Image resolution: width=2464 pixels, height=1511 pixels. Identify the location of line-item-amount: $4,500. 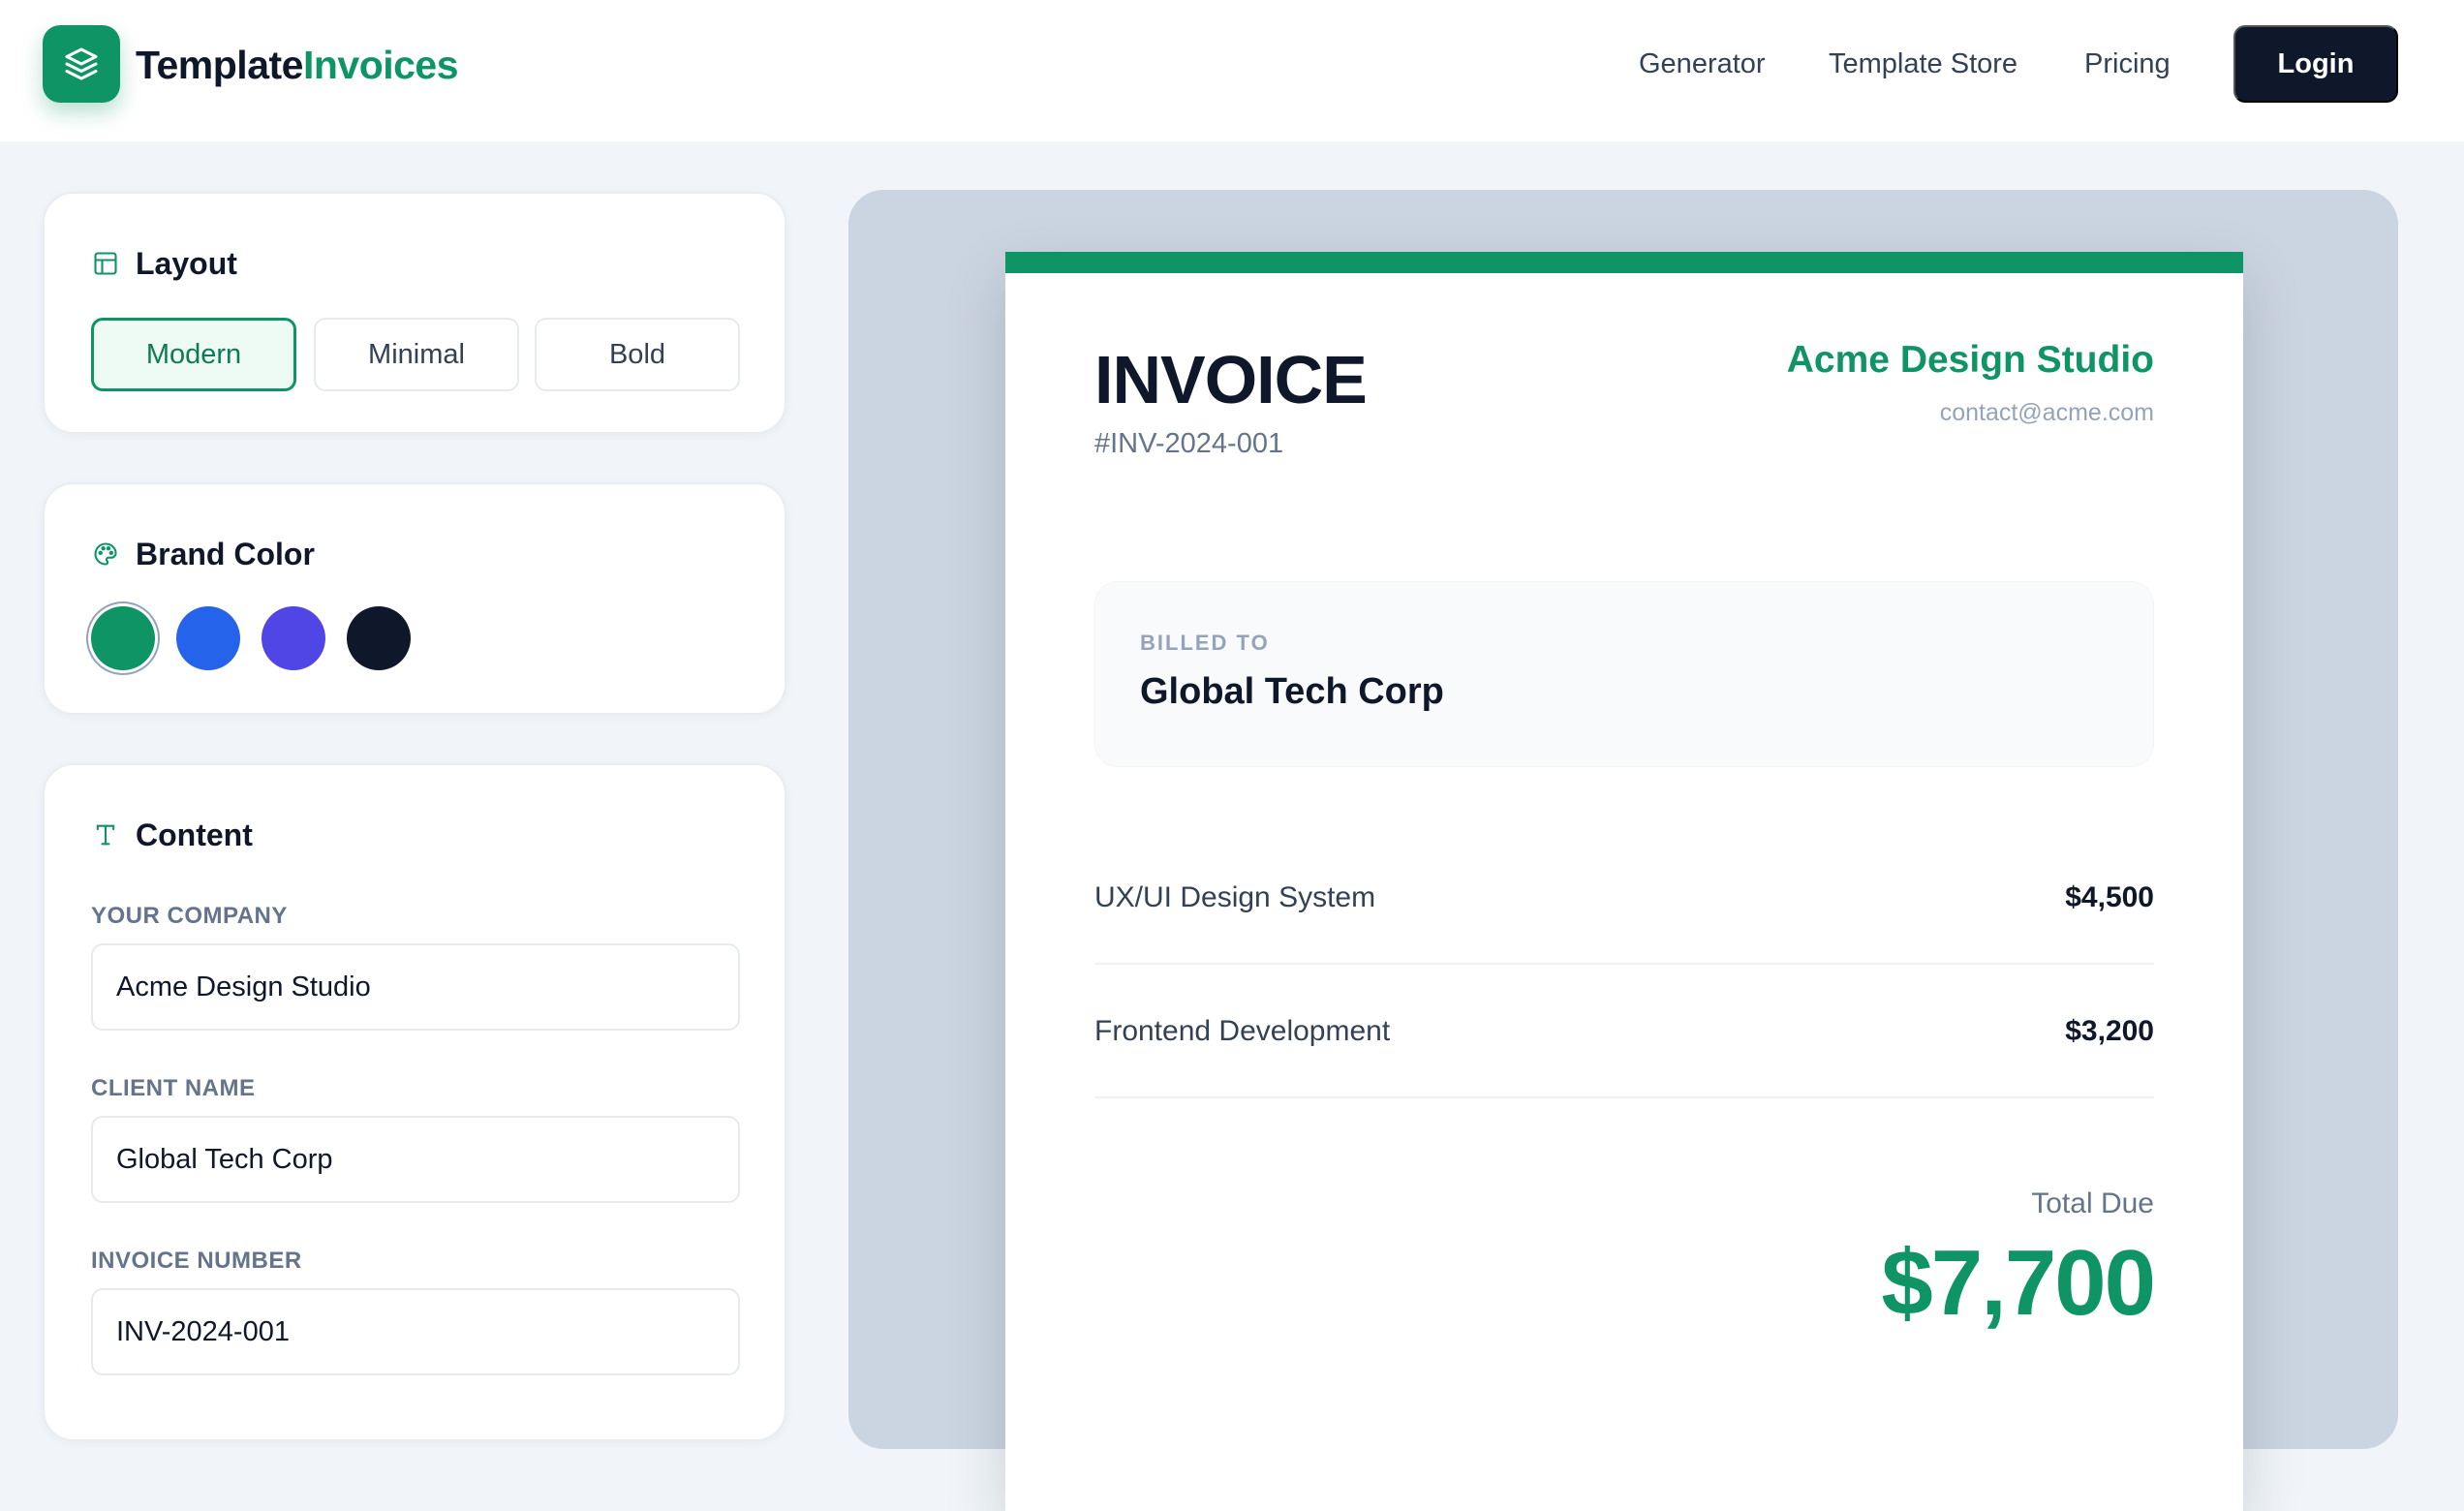
(2109, 897).